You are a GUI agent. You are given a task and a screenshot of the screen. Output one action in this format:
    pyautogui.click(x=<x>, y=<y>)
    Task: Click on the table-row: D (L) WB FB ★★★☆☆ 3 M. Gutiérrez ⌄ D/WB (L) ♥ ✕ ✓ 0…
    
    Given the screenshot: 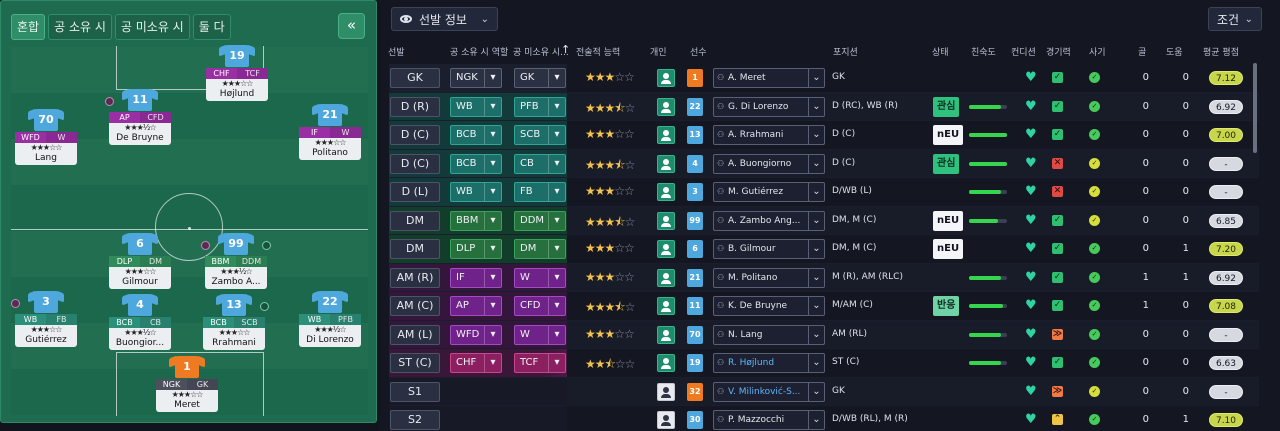 What is the action you would take?
    pyautogui.click(x=824, y=192)
    